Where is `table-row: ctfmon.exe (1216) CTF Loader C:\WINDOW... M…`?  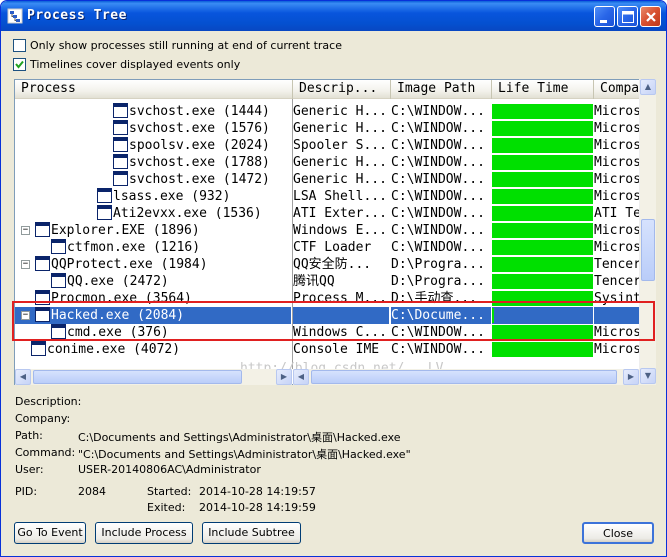
table-row: ctfmon.exe (1216) CTF Loader C:\WINDOW... M… is located at coordinates (328, 247).